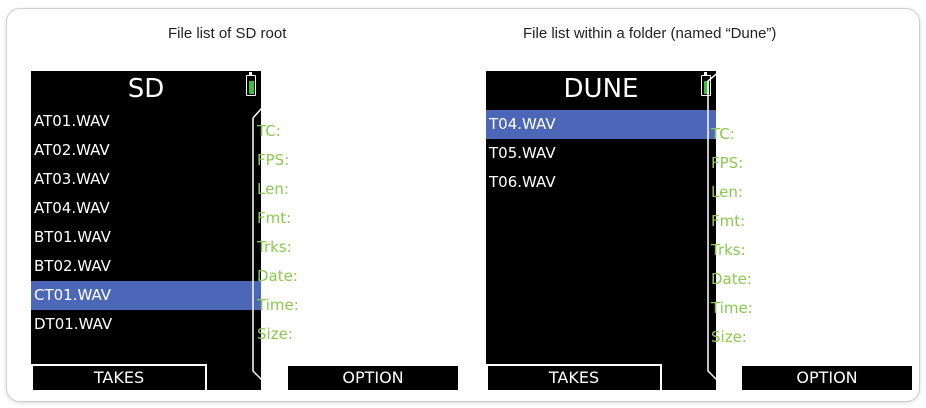  I want to click on file-item: BT02.WAV, so click(146, 266).